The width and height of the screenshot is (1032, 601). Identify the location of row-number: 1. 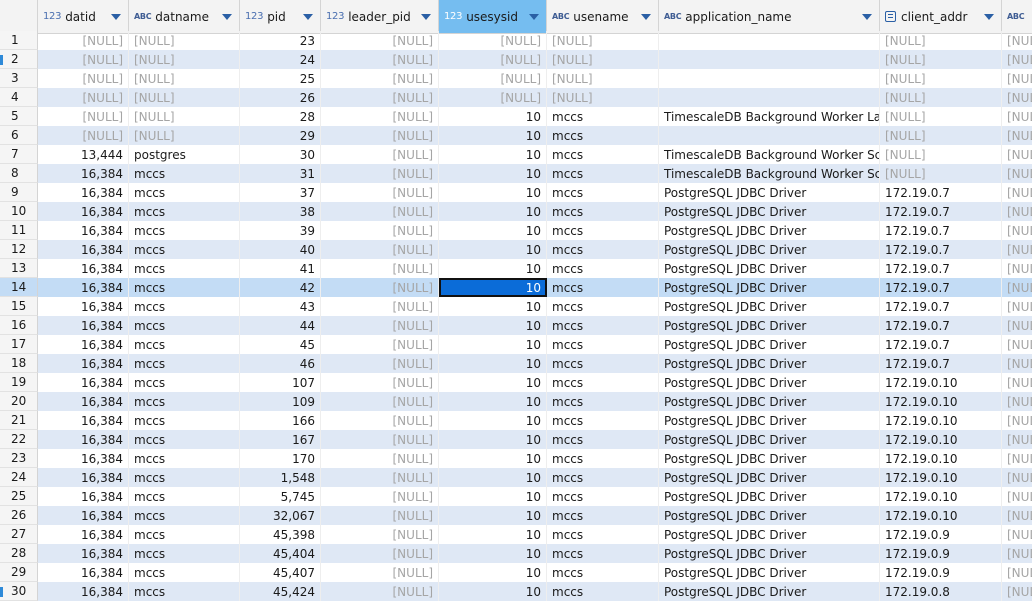
(19, 40).